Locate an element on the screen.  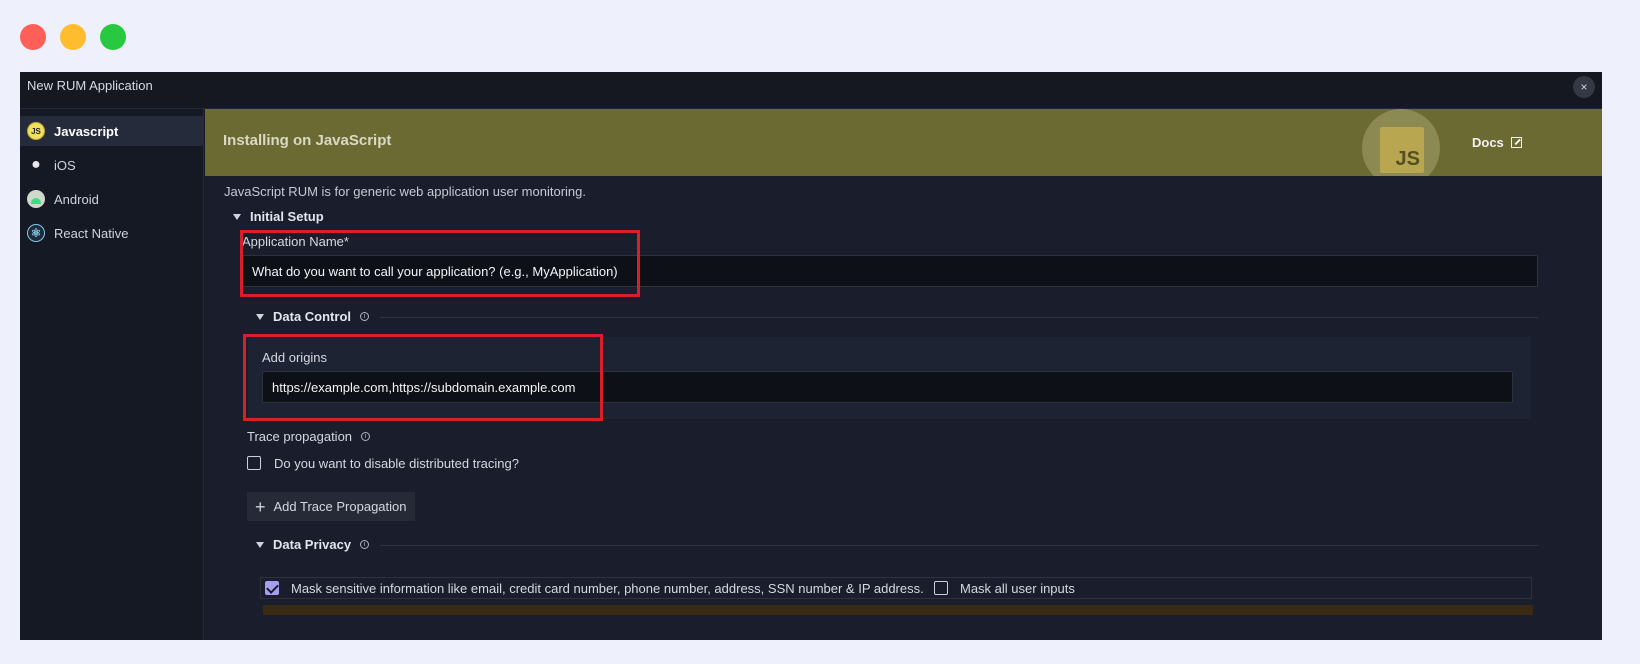
minimize-dot is located at coordinates (73, 37).